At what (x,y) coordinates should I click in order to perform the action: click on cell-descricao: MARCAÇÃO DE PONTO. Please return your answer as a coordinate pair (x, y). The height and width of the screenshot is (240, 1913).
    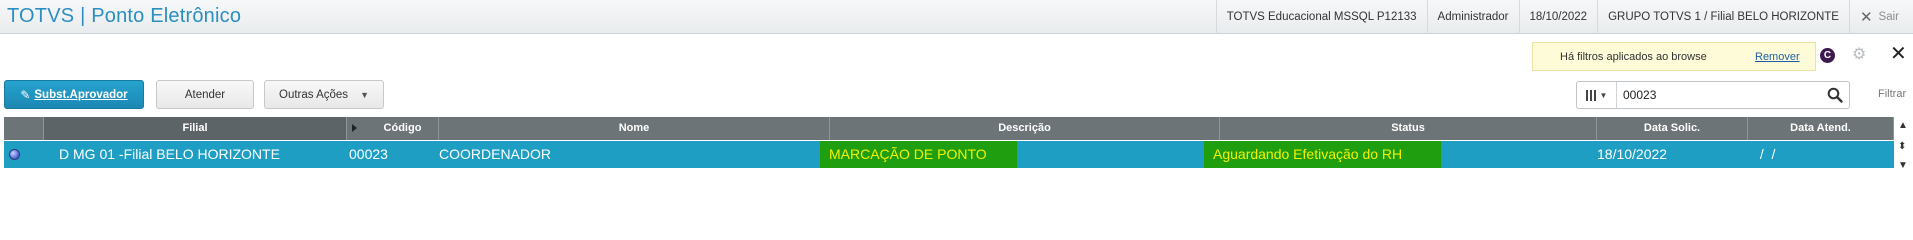
    Looking at the image, I should click on (918, 154).